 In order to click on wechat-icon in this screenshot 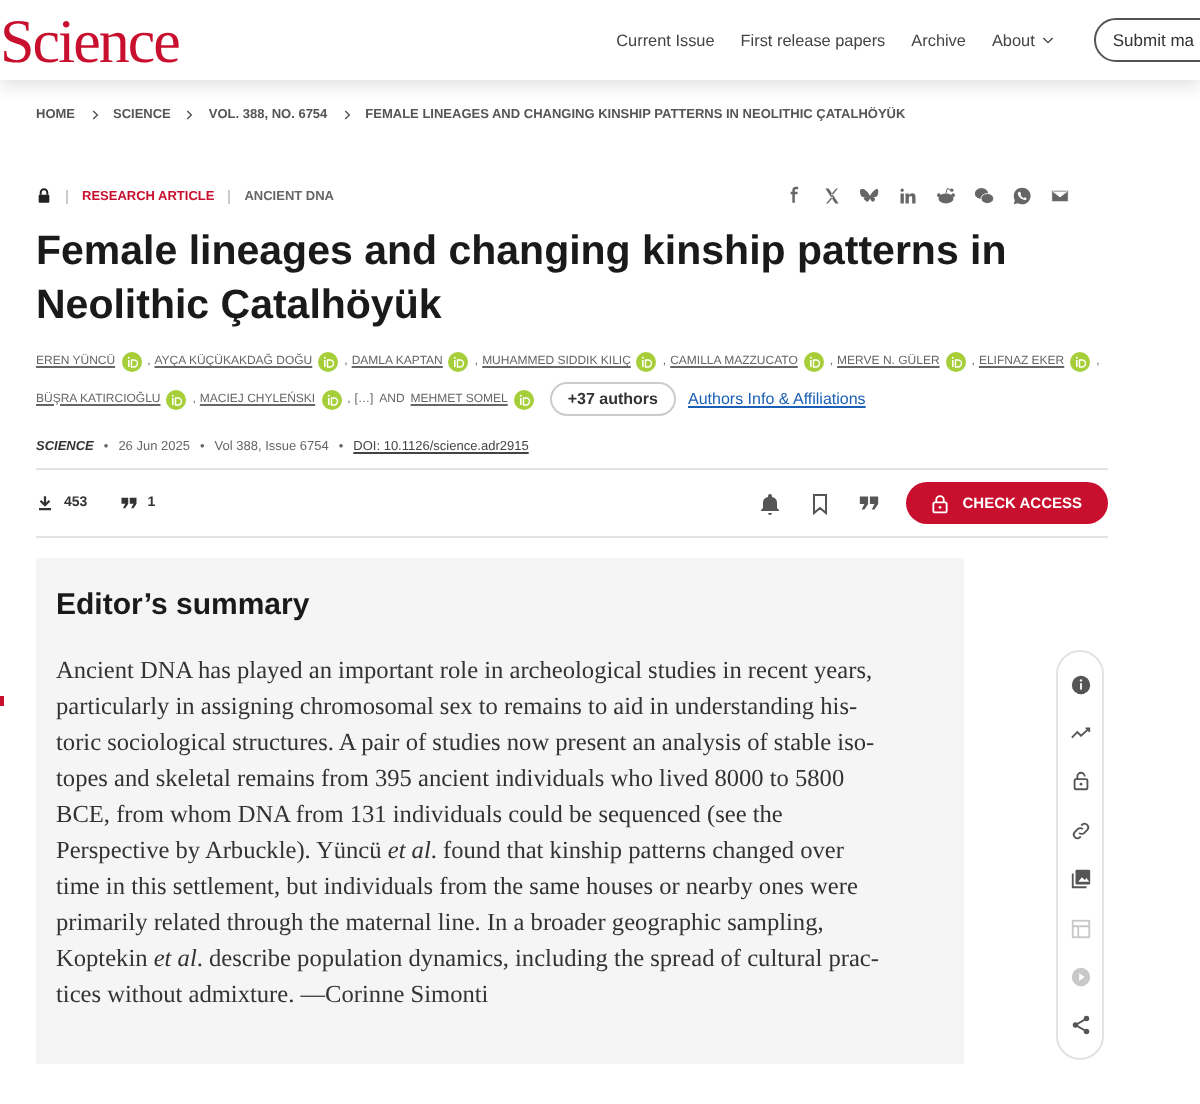, I will do `click(984, 196)`.